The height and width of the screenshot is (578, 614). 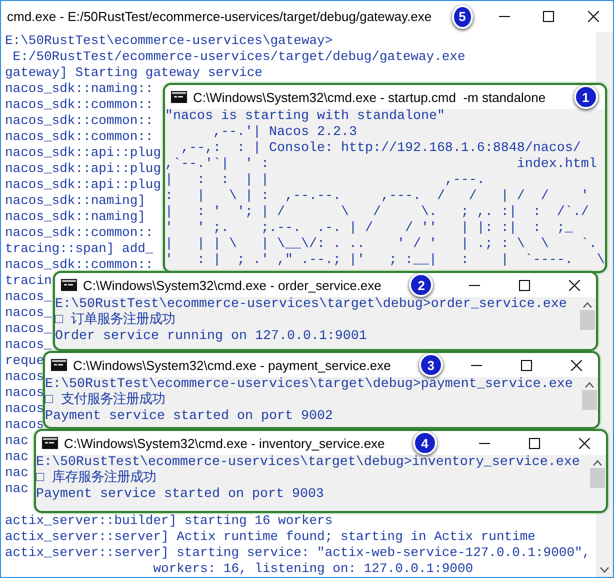 What do you see at coordinates (224, 443) in the screenshot?
I see `window-title: C:\Windows\System32\cmd.exe - inventory_service.exe` at bounding box center [224, 443].